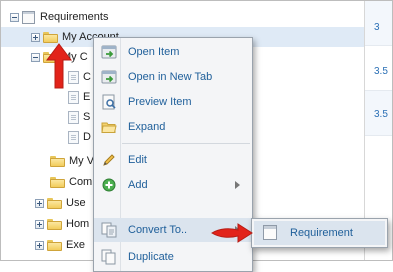 The width and height of the screenshot is (393, 272). What do you see at coordinates (137, 160) in the screenshot?
I see `menu-item-label: Edit` at bounding box center [137, 160].